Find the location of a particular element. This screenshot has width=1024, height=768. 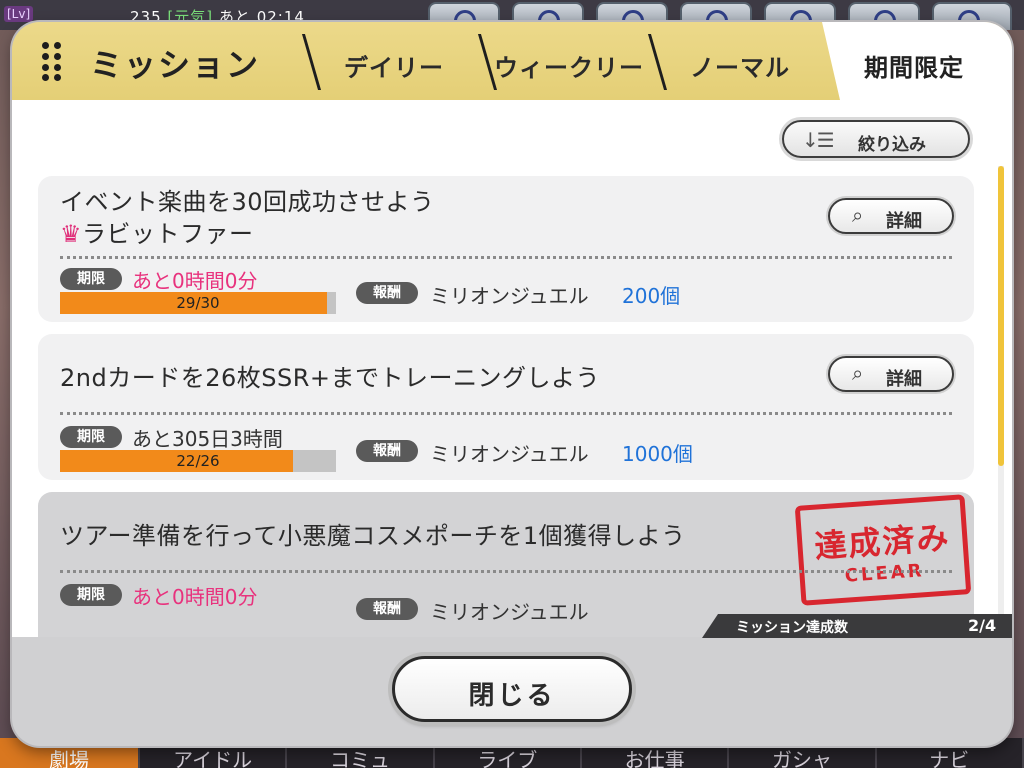

tab-weekly: ウィークリー is located at coordinates (569, 65).